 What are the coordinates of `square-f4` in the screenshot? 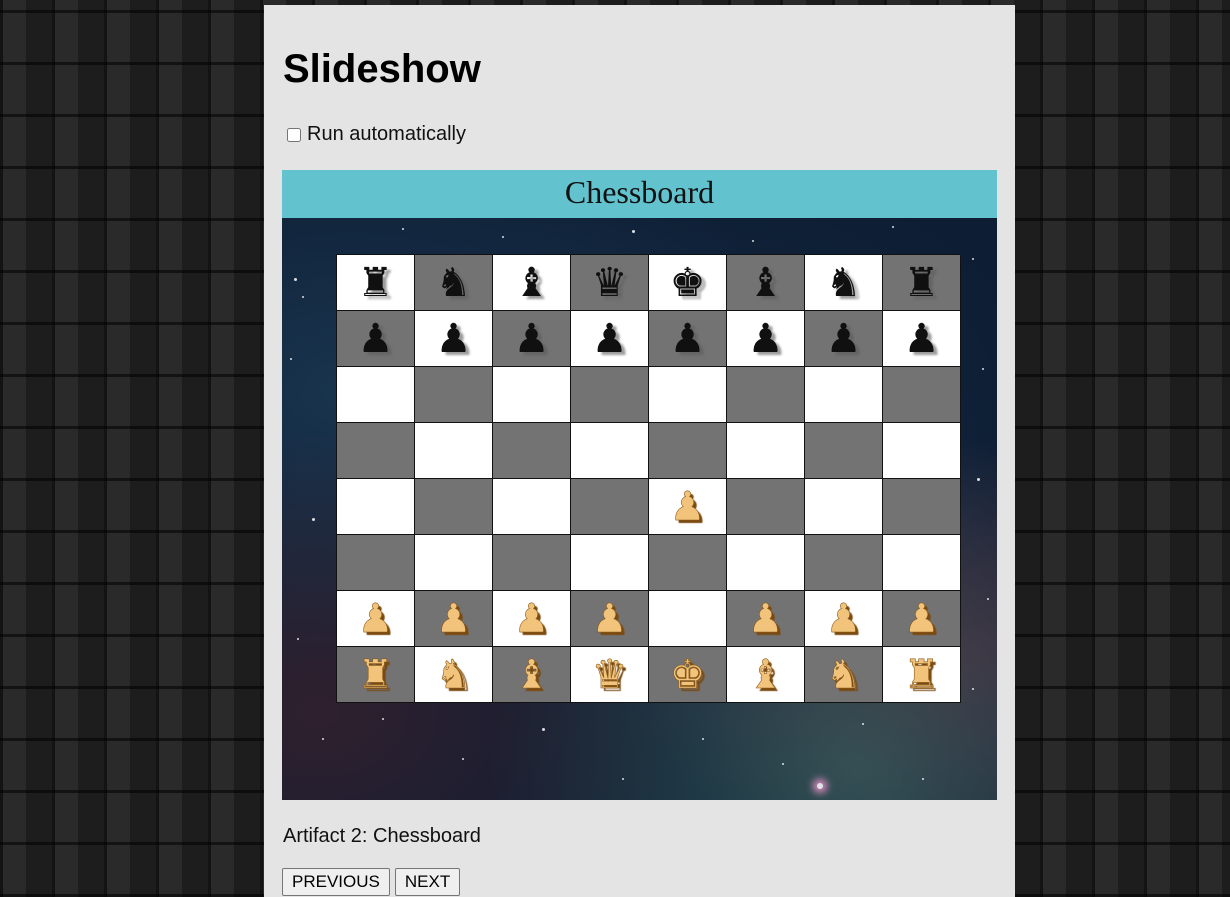 It's located at (766, 507).